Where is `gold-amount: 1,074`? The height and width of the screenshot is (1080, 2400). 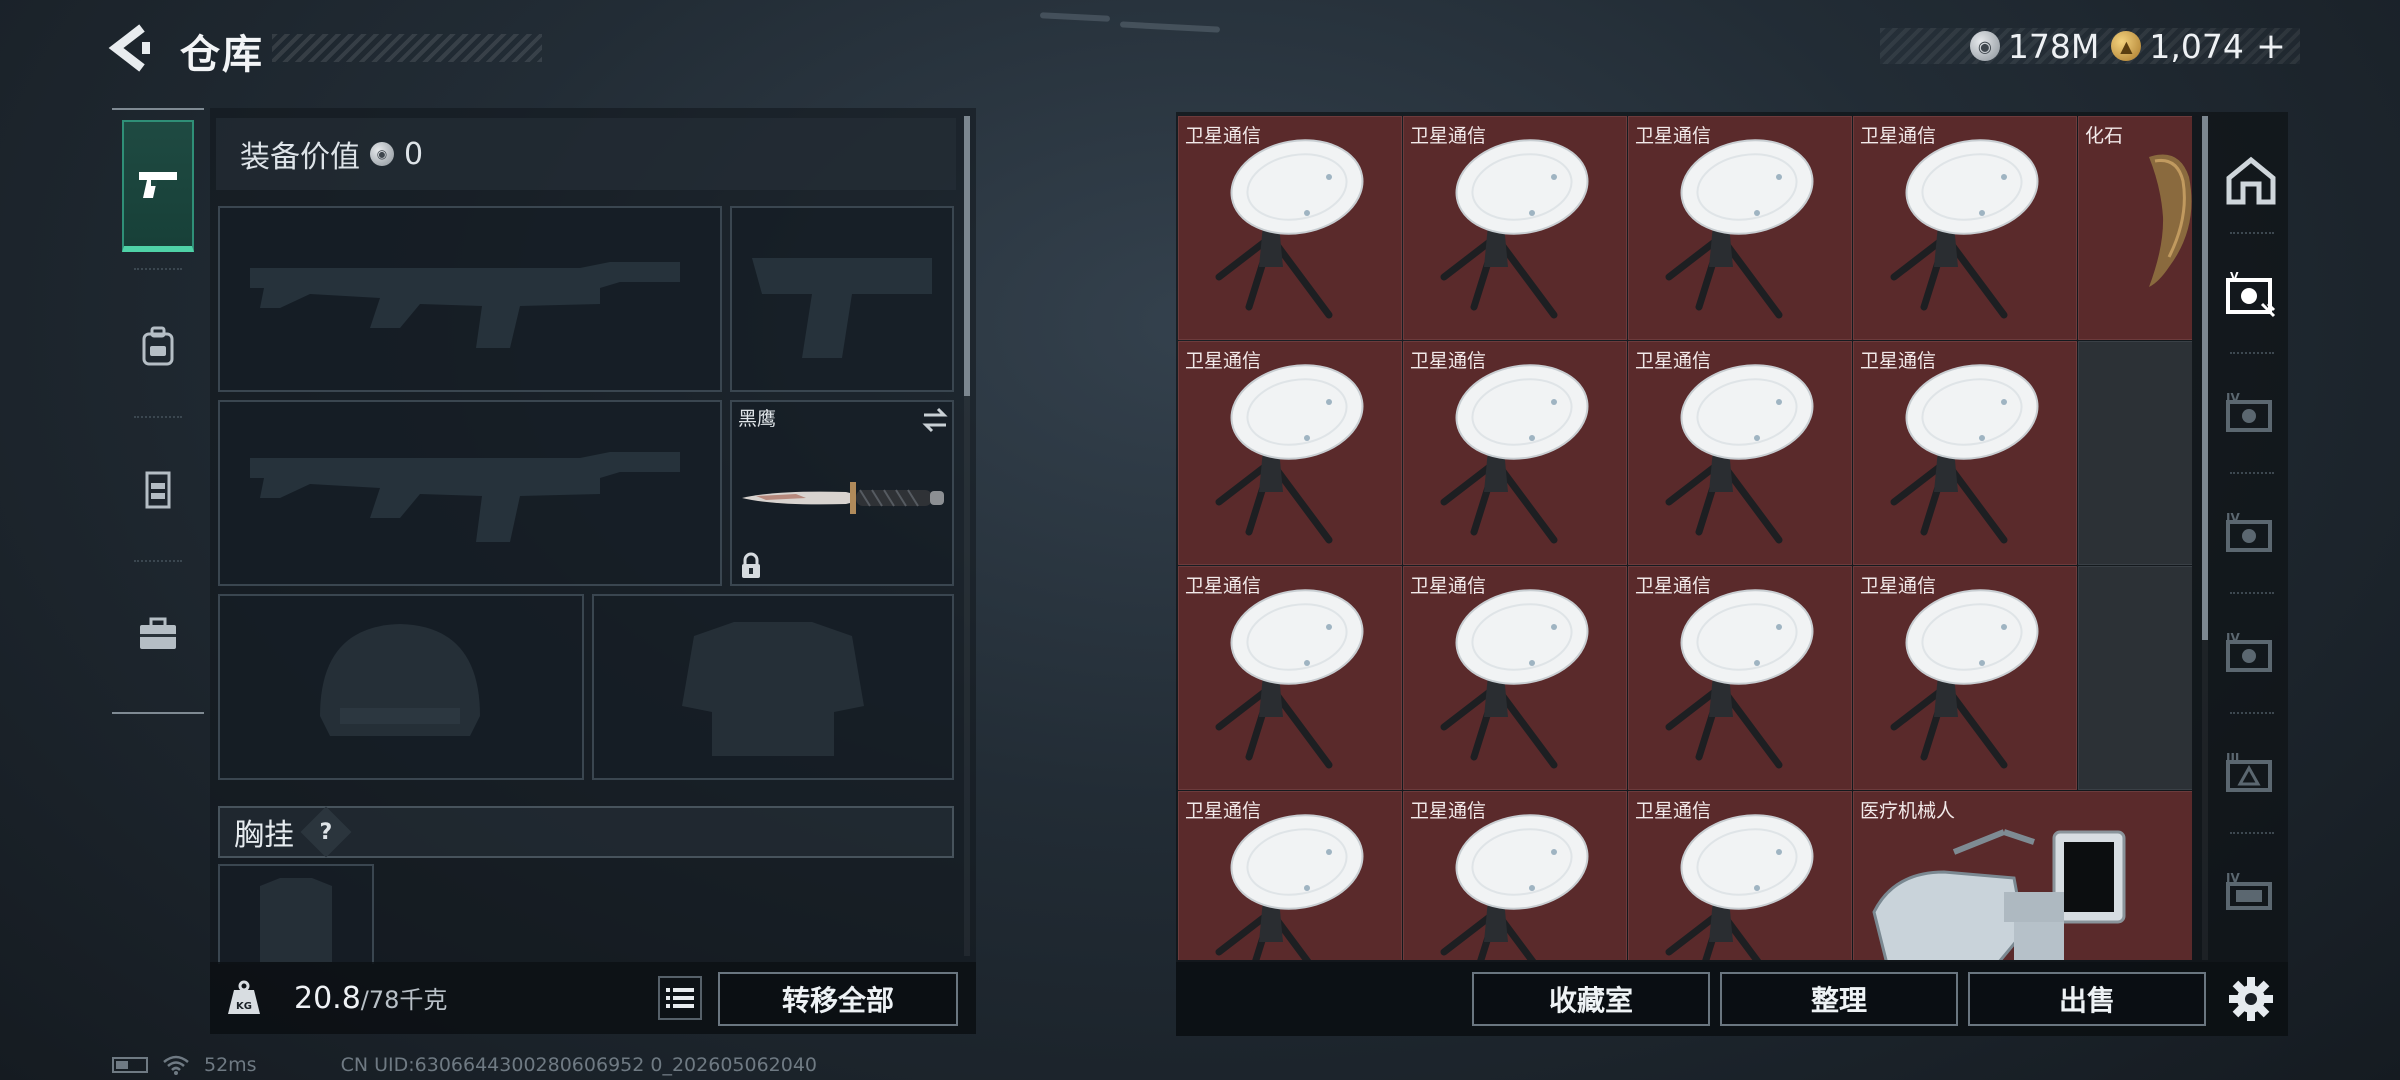 gold-amount: 1,074 is located at coordinates (2196, 46).